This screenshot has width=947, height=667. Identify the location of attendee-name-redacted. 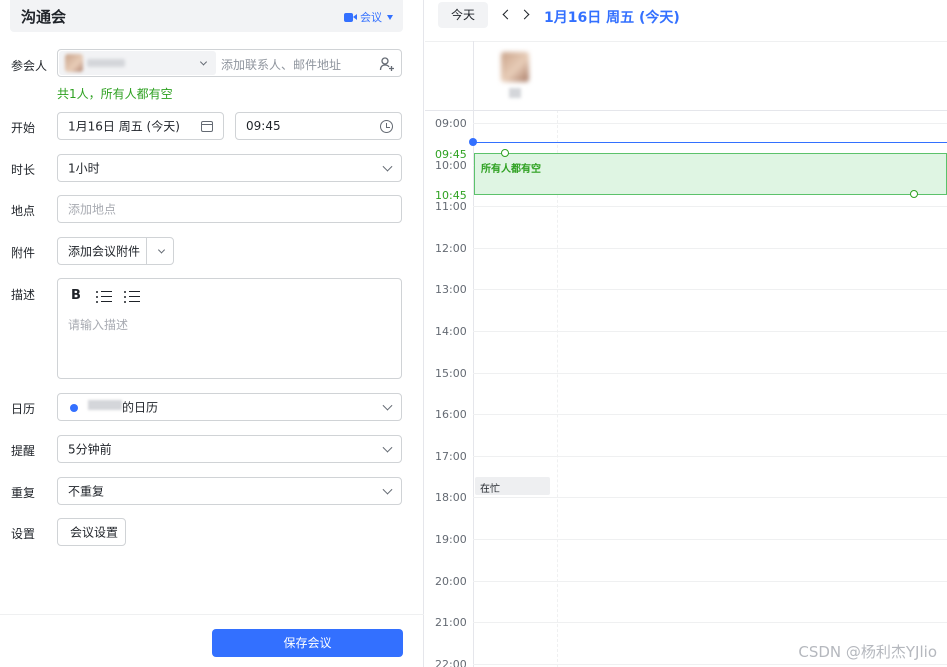
(106, 63).